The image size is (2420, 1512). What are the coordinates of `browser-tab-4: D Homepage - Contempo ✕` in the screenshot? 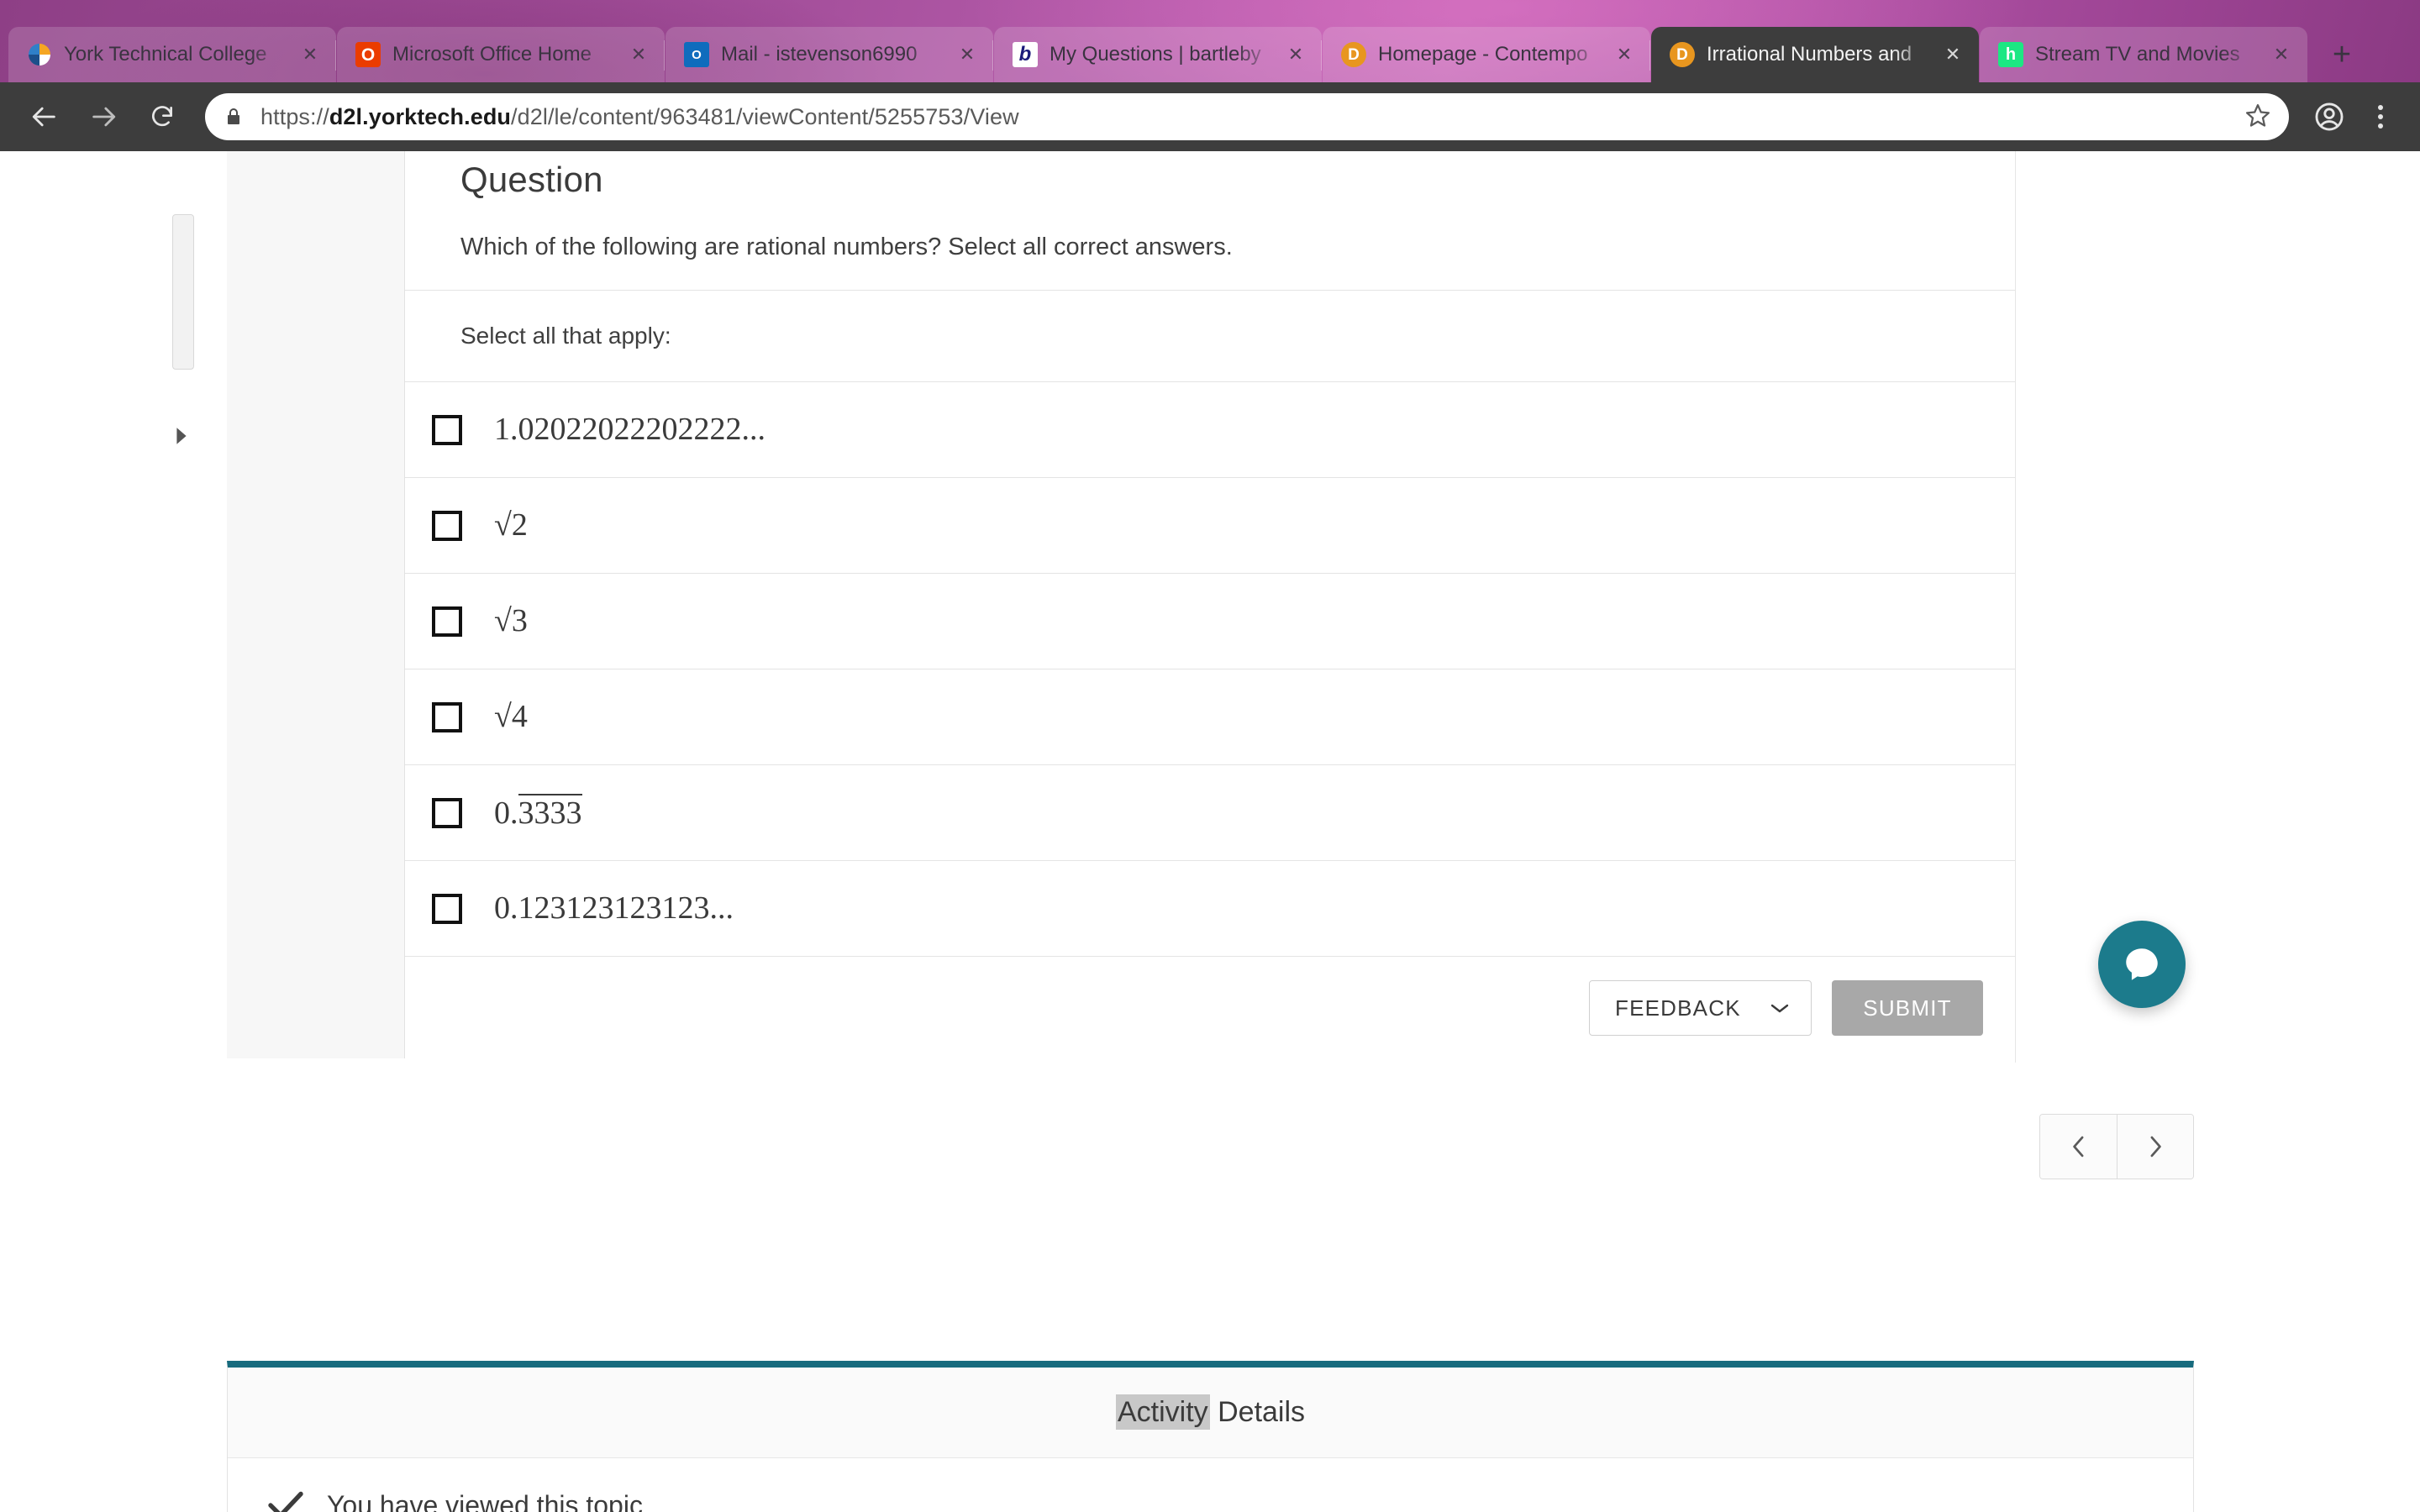 It's located at (1486, 54).